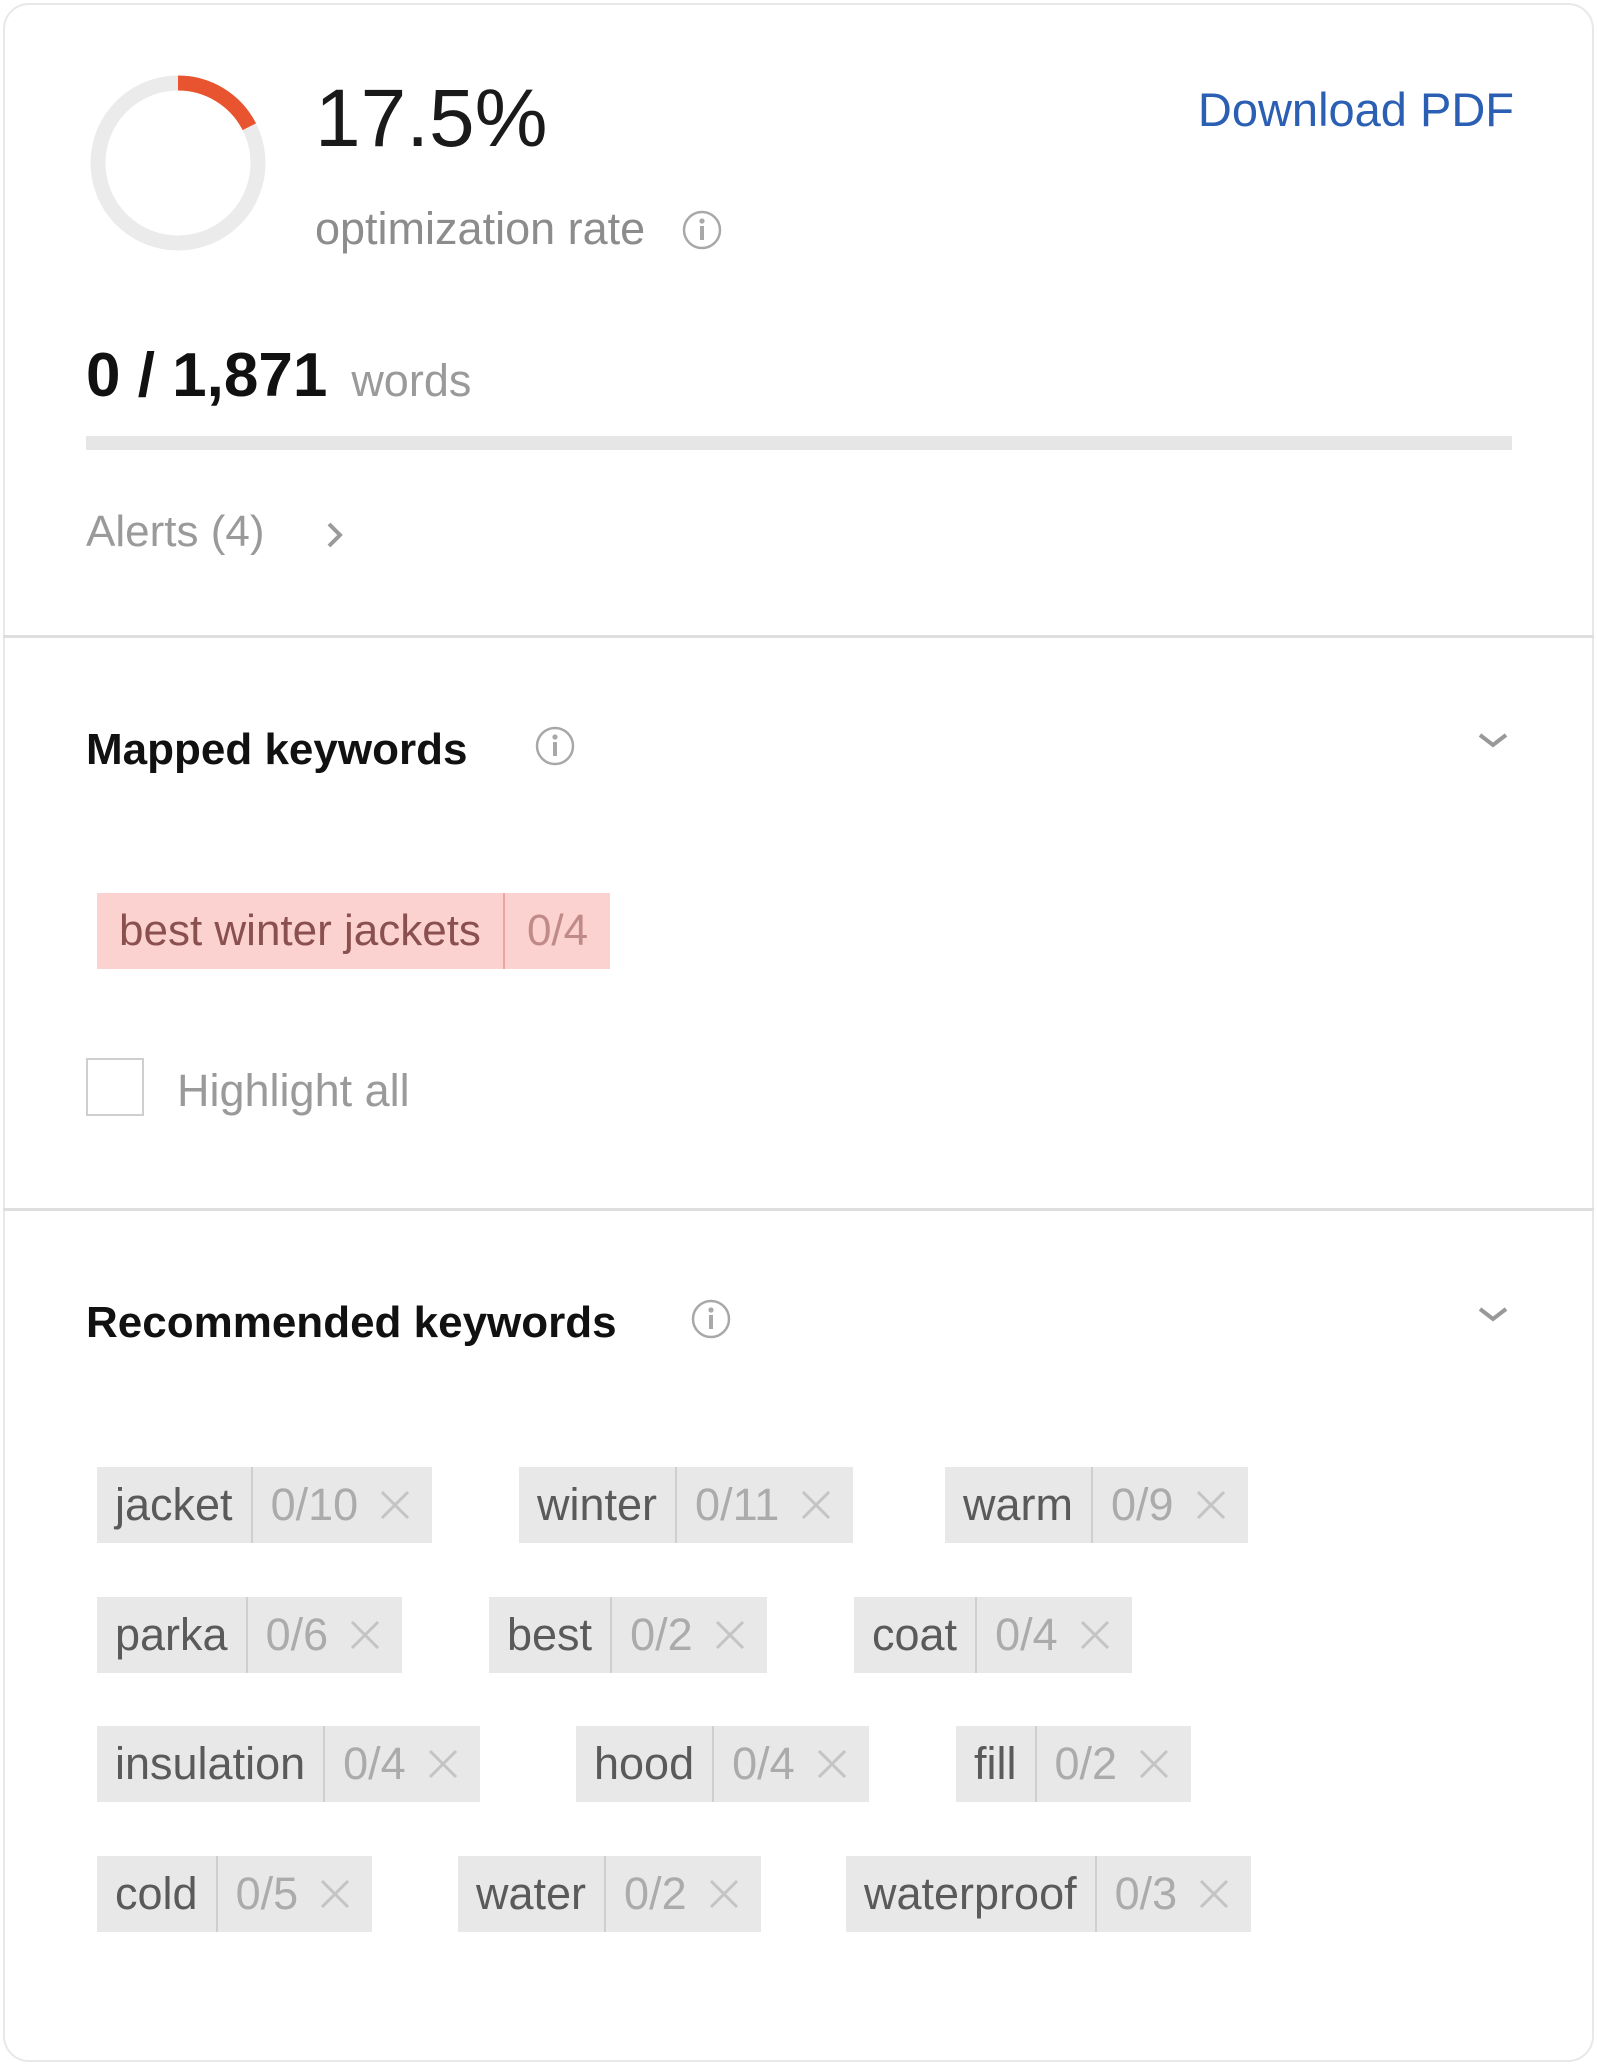  I want to click on mapped-keyword-chip: best winter jackets 0/4, so click(354, 931).